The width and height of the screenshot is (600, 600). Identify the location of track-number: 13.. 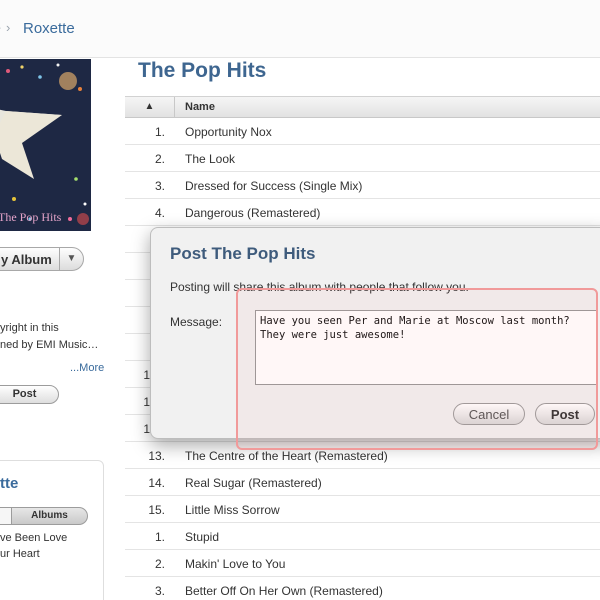
(156, 456).